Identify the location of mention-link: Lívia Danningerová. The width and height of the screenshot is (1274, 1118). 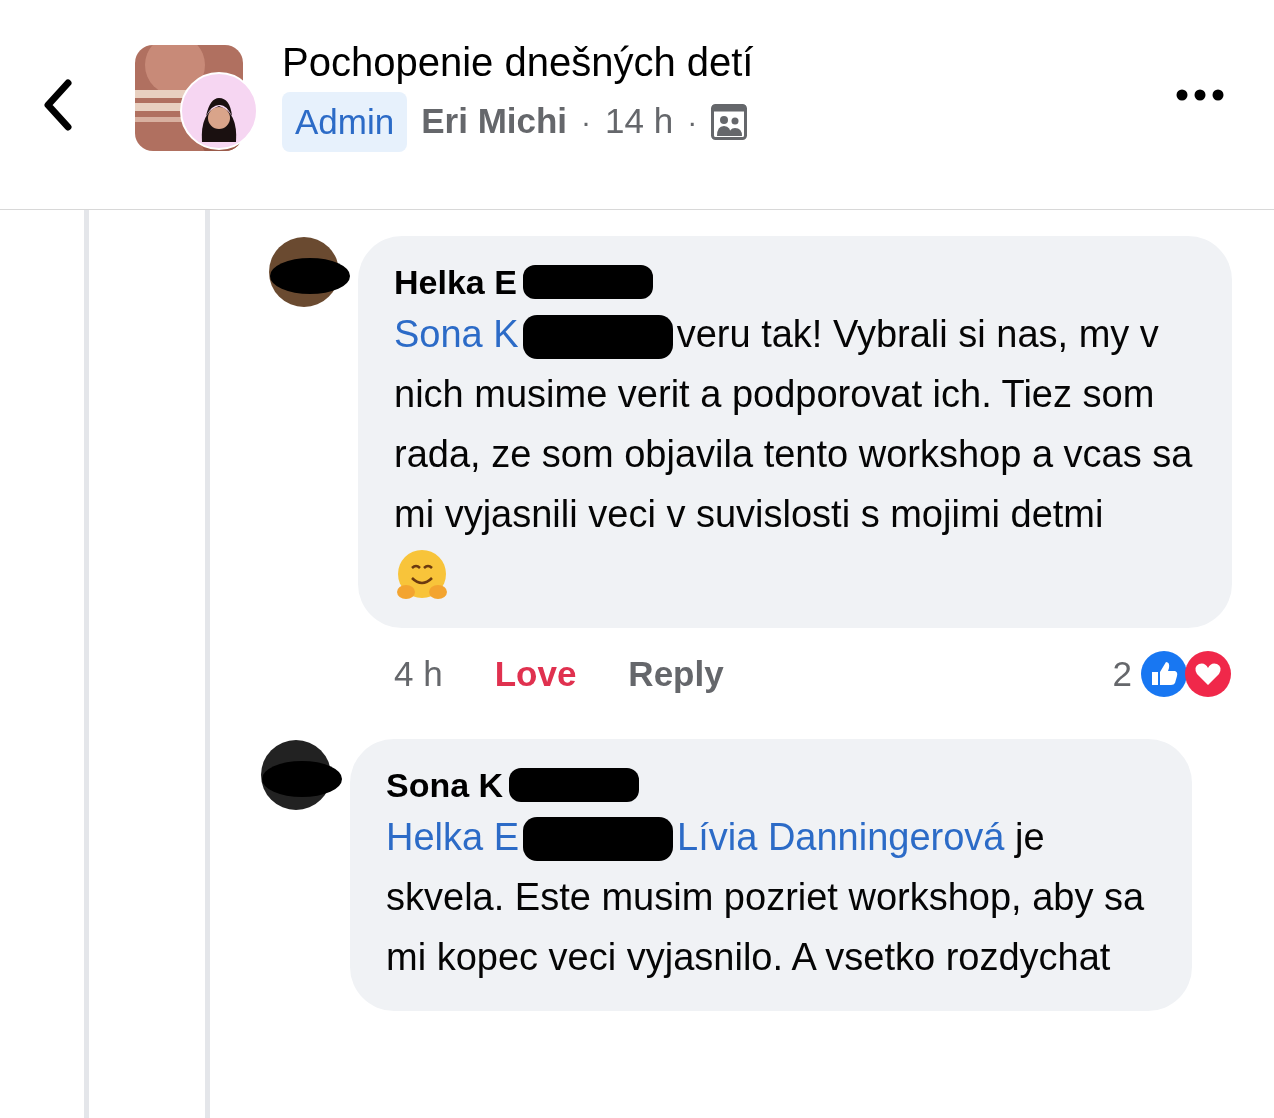
(841, 836).